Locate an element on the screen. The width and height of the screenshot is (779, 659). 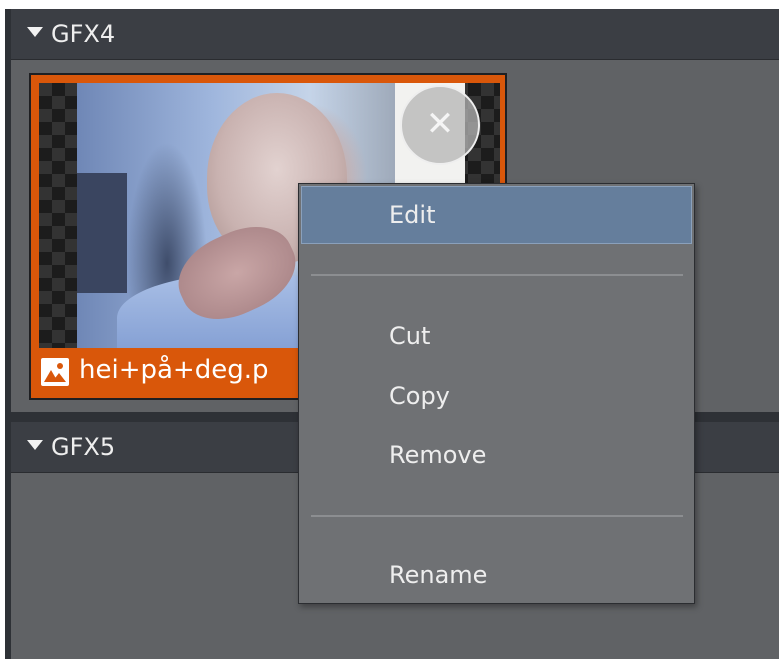
image-icon is located at coordinates (55, 372).